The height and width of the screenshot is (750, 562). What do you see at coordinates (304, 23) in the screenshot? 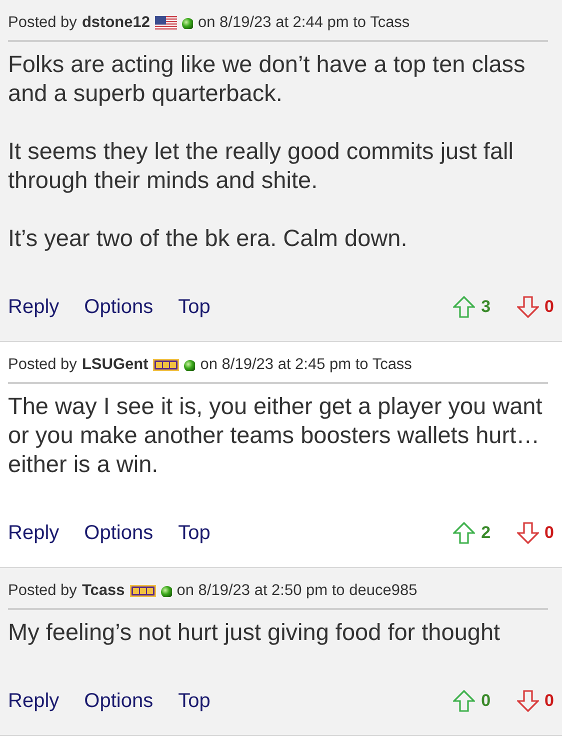
I see `post-date: on 8/19/23 at 2:44 pm to Tcass` at bounding box center [304, 23].